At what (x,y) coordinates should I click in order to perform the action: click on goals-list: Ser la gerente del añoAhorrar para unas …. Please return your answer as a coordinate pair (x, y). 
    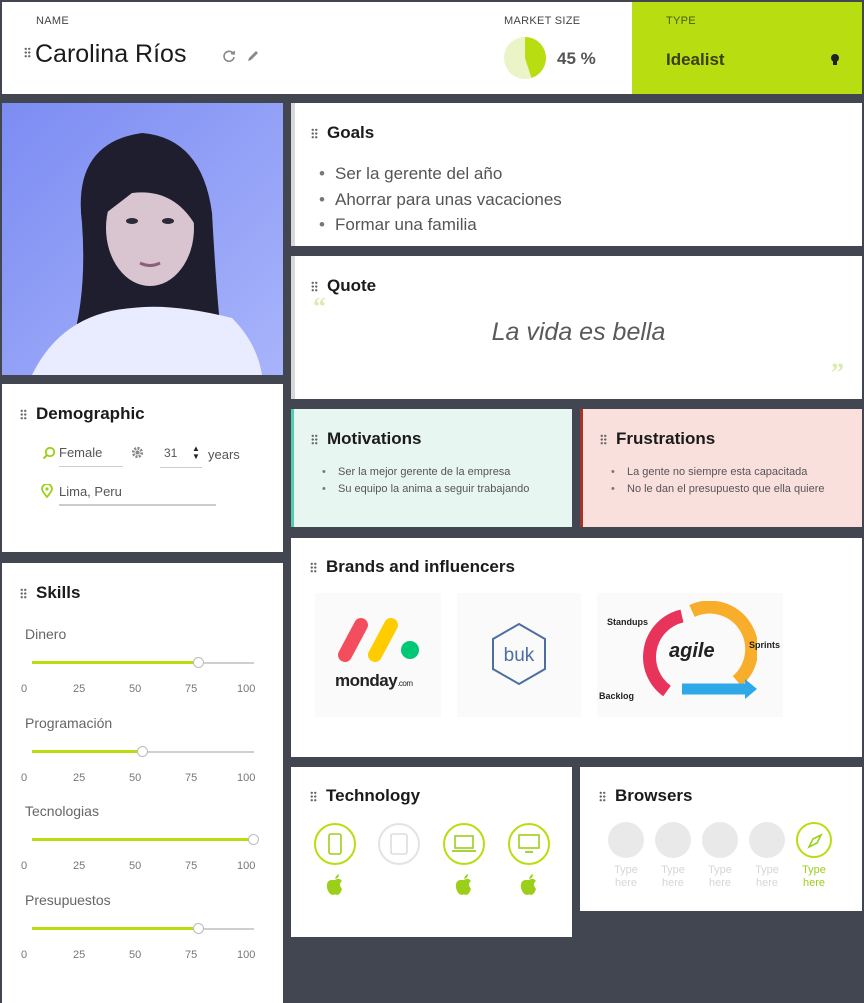
    Looking at the image, I should click on (439, 199).